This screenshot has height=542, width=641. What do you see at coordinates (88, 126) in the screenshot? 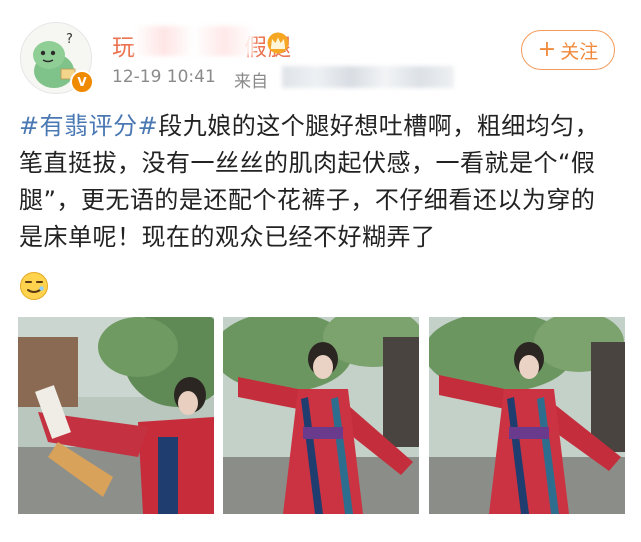
I see `topic-hashtag-link: #有翡评分#` at bounding box center [88, 126].